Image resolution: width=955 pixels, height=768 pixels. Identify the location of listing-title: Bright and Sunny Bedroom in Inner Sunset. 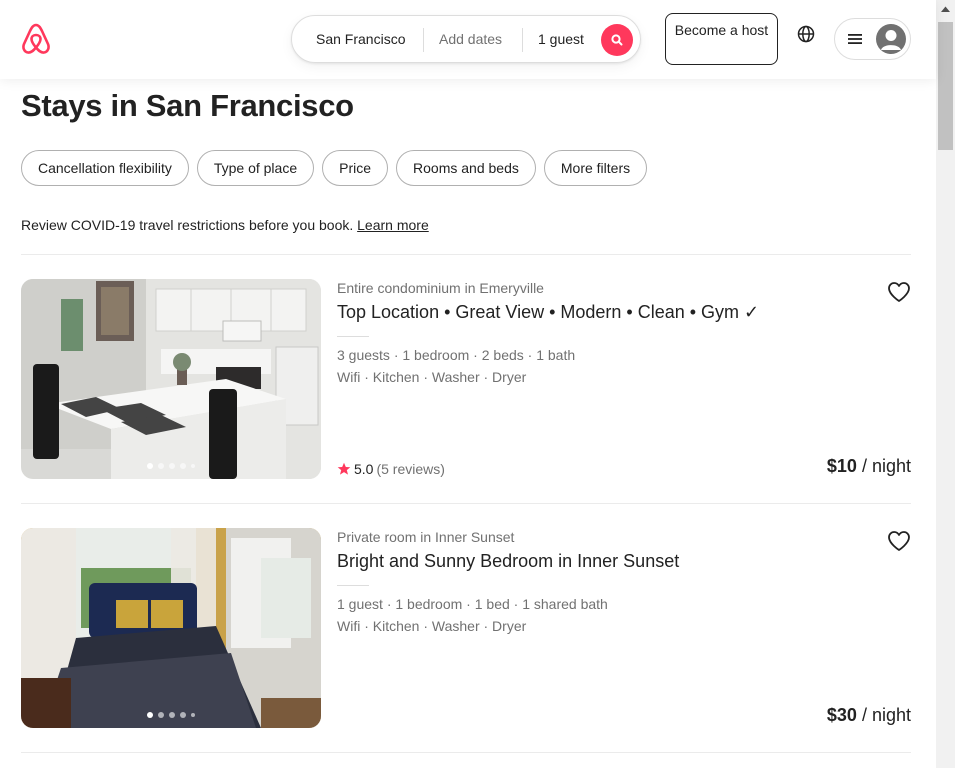
(508, 561).